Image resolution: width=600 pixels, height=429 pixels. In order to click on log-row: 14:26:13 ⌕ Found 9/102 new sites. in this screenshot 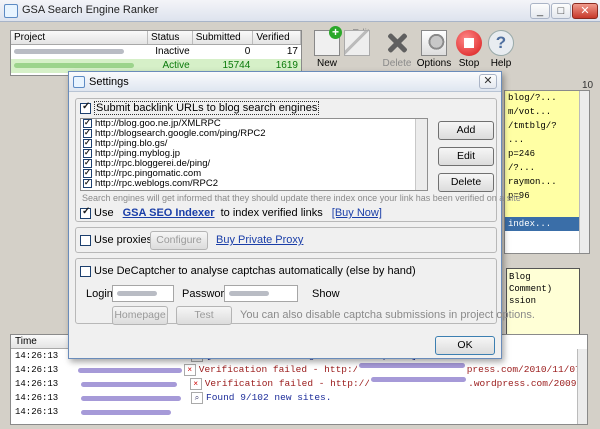, I will do `click(299, 398)`.